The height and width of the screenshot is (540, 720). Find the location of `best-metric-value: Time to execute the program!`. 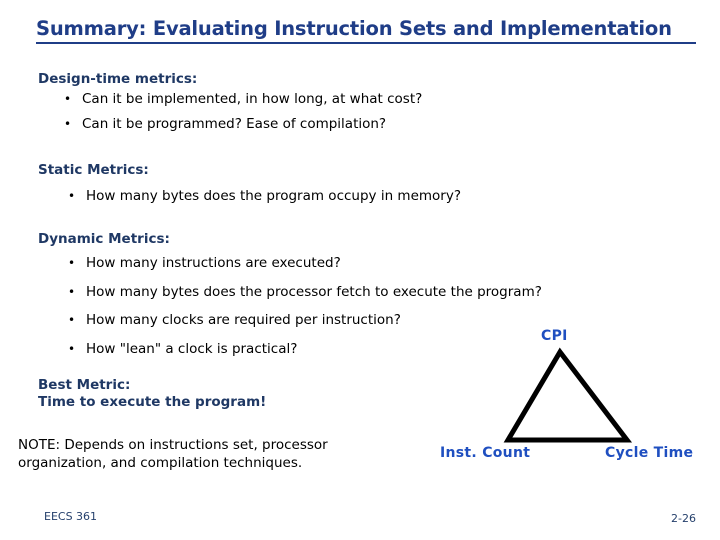

best-metric-value: Time to execute the program! is located at coordinates (152, 402).